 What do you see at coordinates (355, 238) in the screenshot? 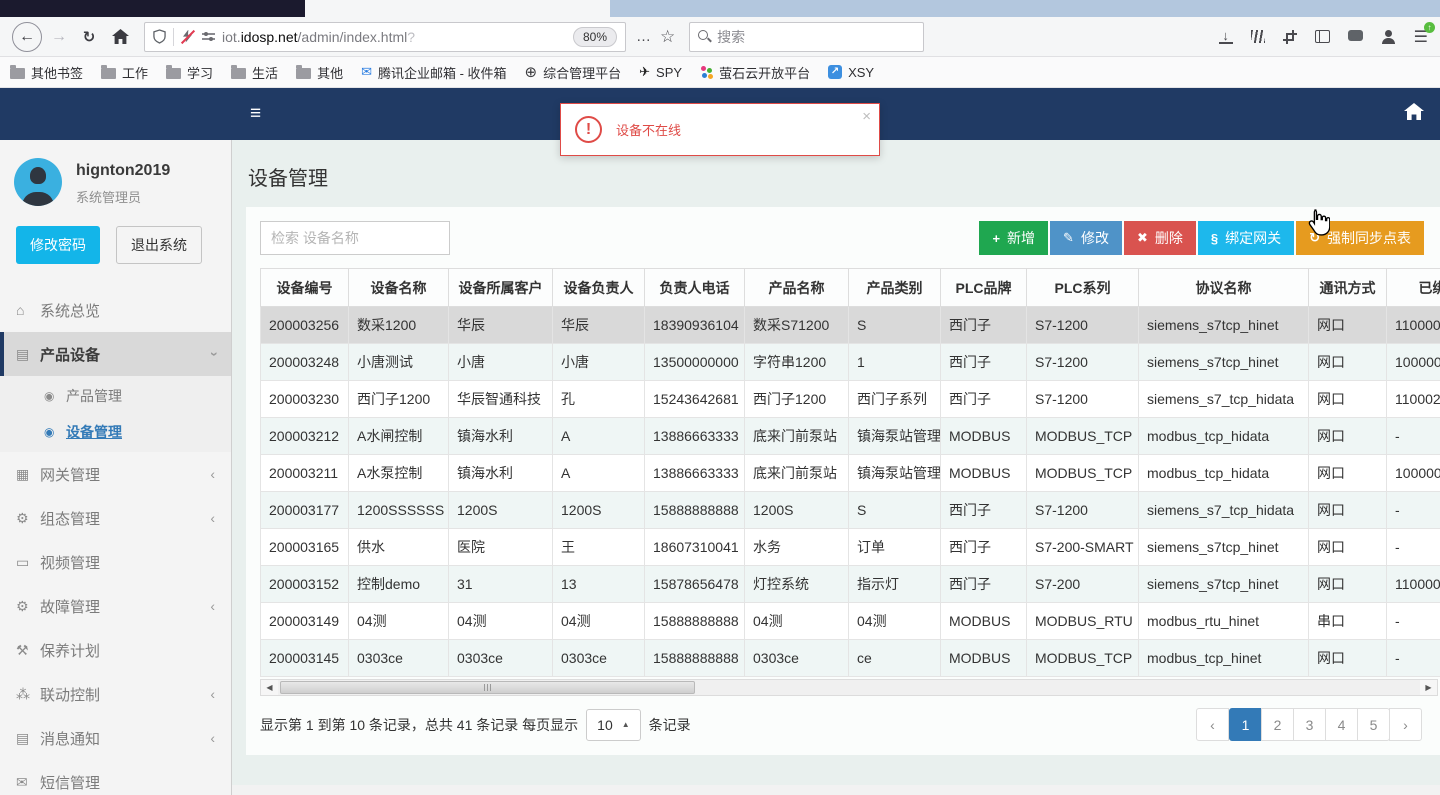
I see `device-search-input` at bounding box center [355, 238].